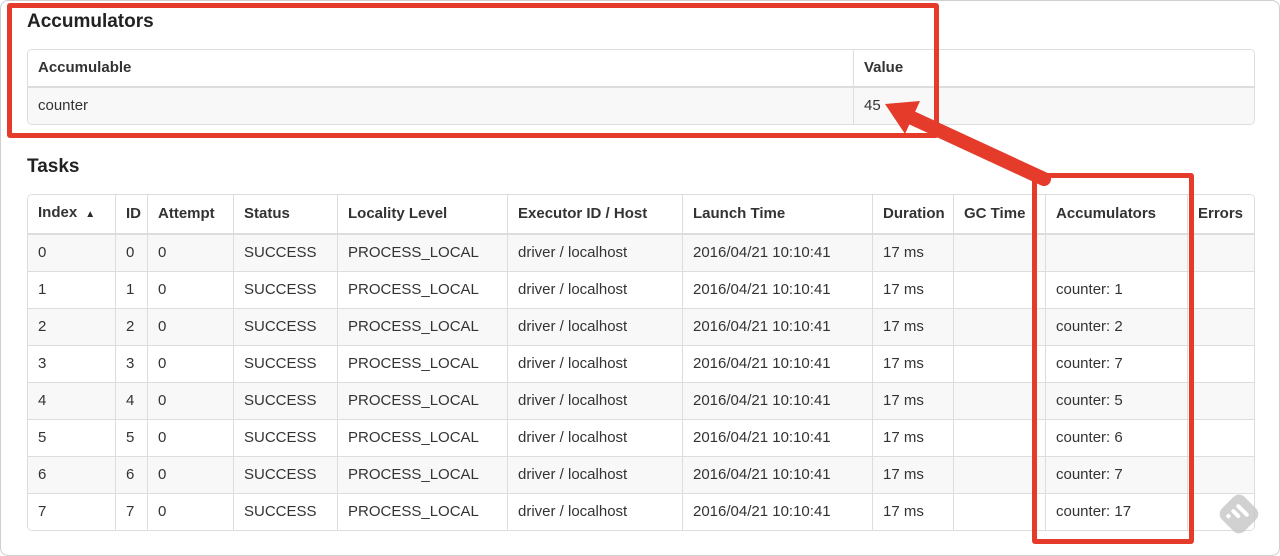 This screenshot has width=1280, height=556. What do you see at coordinates (190, 215) in the screenshot?
I see `attempt-column-header: Attempt` at bounding box center [190, 215].